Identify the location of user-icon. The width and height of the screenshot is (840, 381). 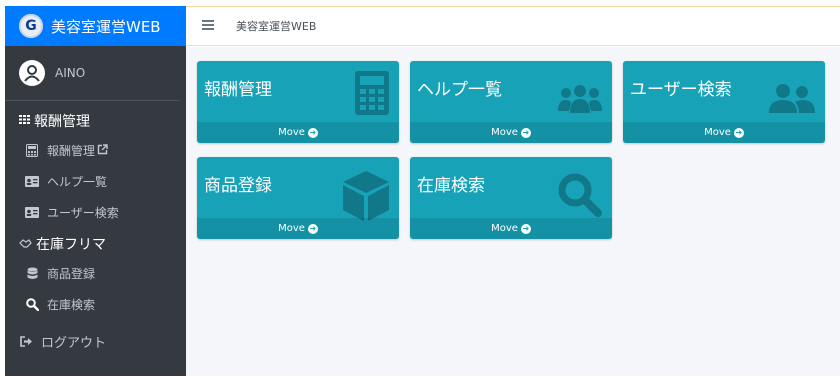
(32, 73).